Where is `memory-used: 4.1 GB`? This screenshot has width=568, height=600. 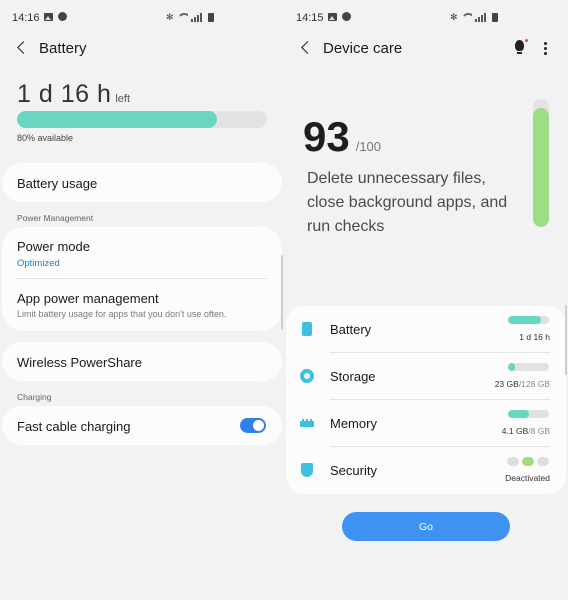
memory-used: 4.1 GB is located at coordinates (515, 431).